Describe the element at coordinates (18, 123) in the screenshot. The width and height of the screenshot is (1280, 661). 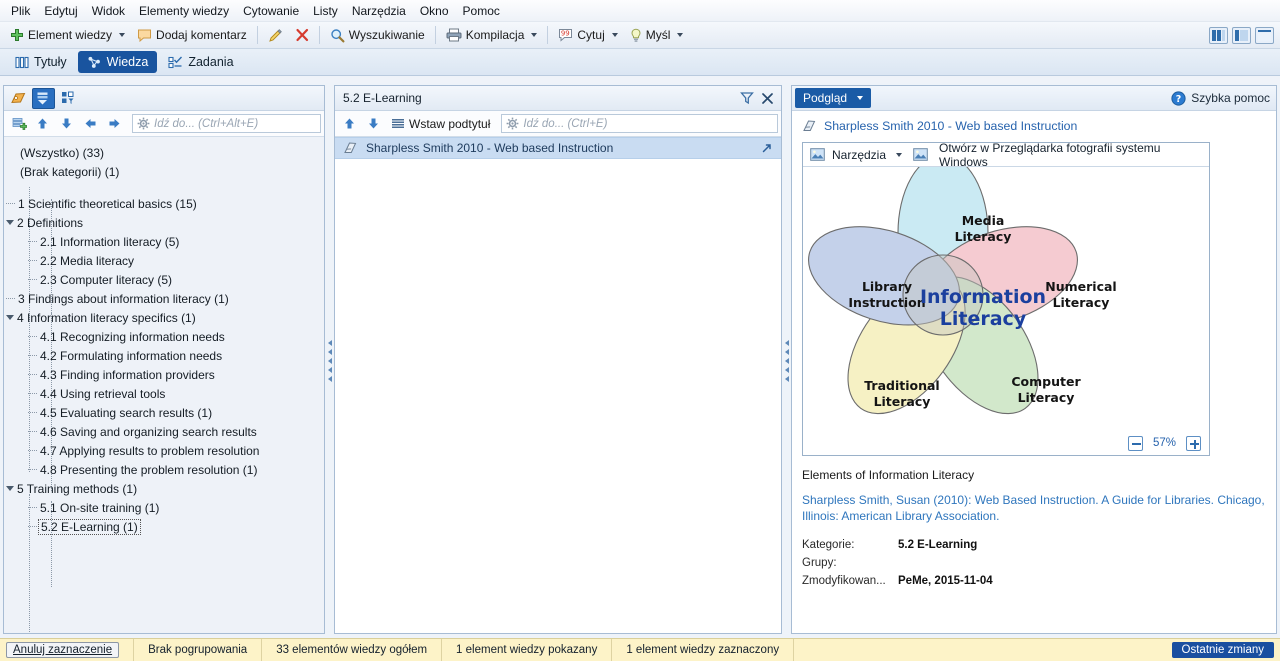
I see `add-category-button` at that location.